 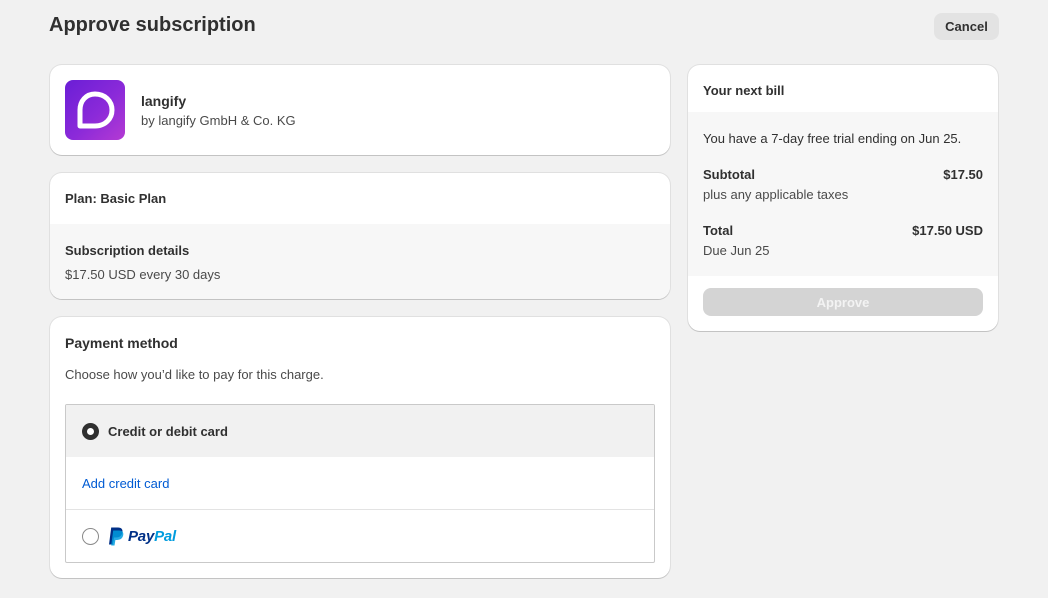 I want to click on subtotal-note: plus any applicable taxes, so click(x=776, y=194).